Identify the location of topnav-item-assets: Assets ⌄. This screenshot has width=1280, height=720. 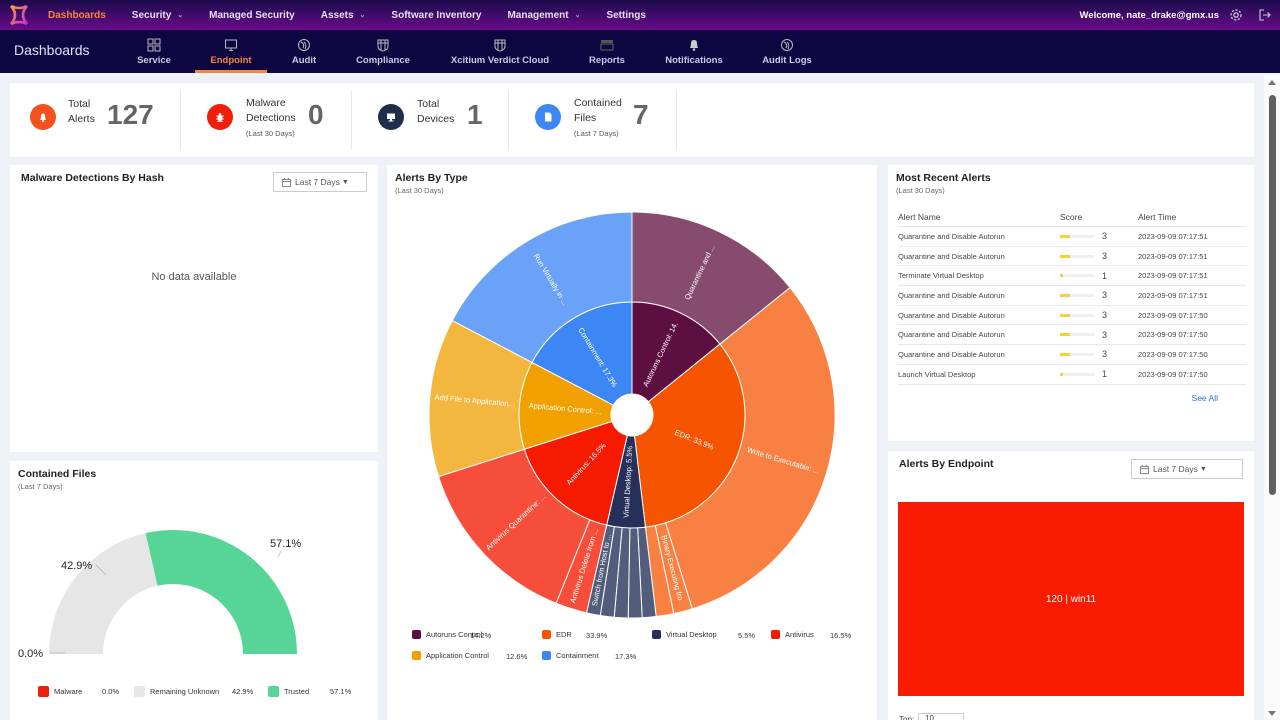
(343, 15).